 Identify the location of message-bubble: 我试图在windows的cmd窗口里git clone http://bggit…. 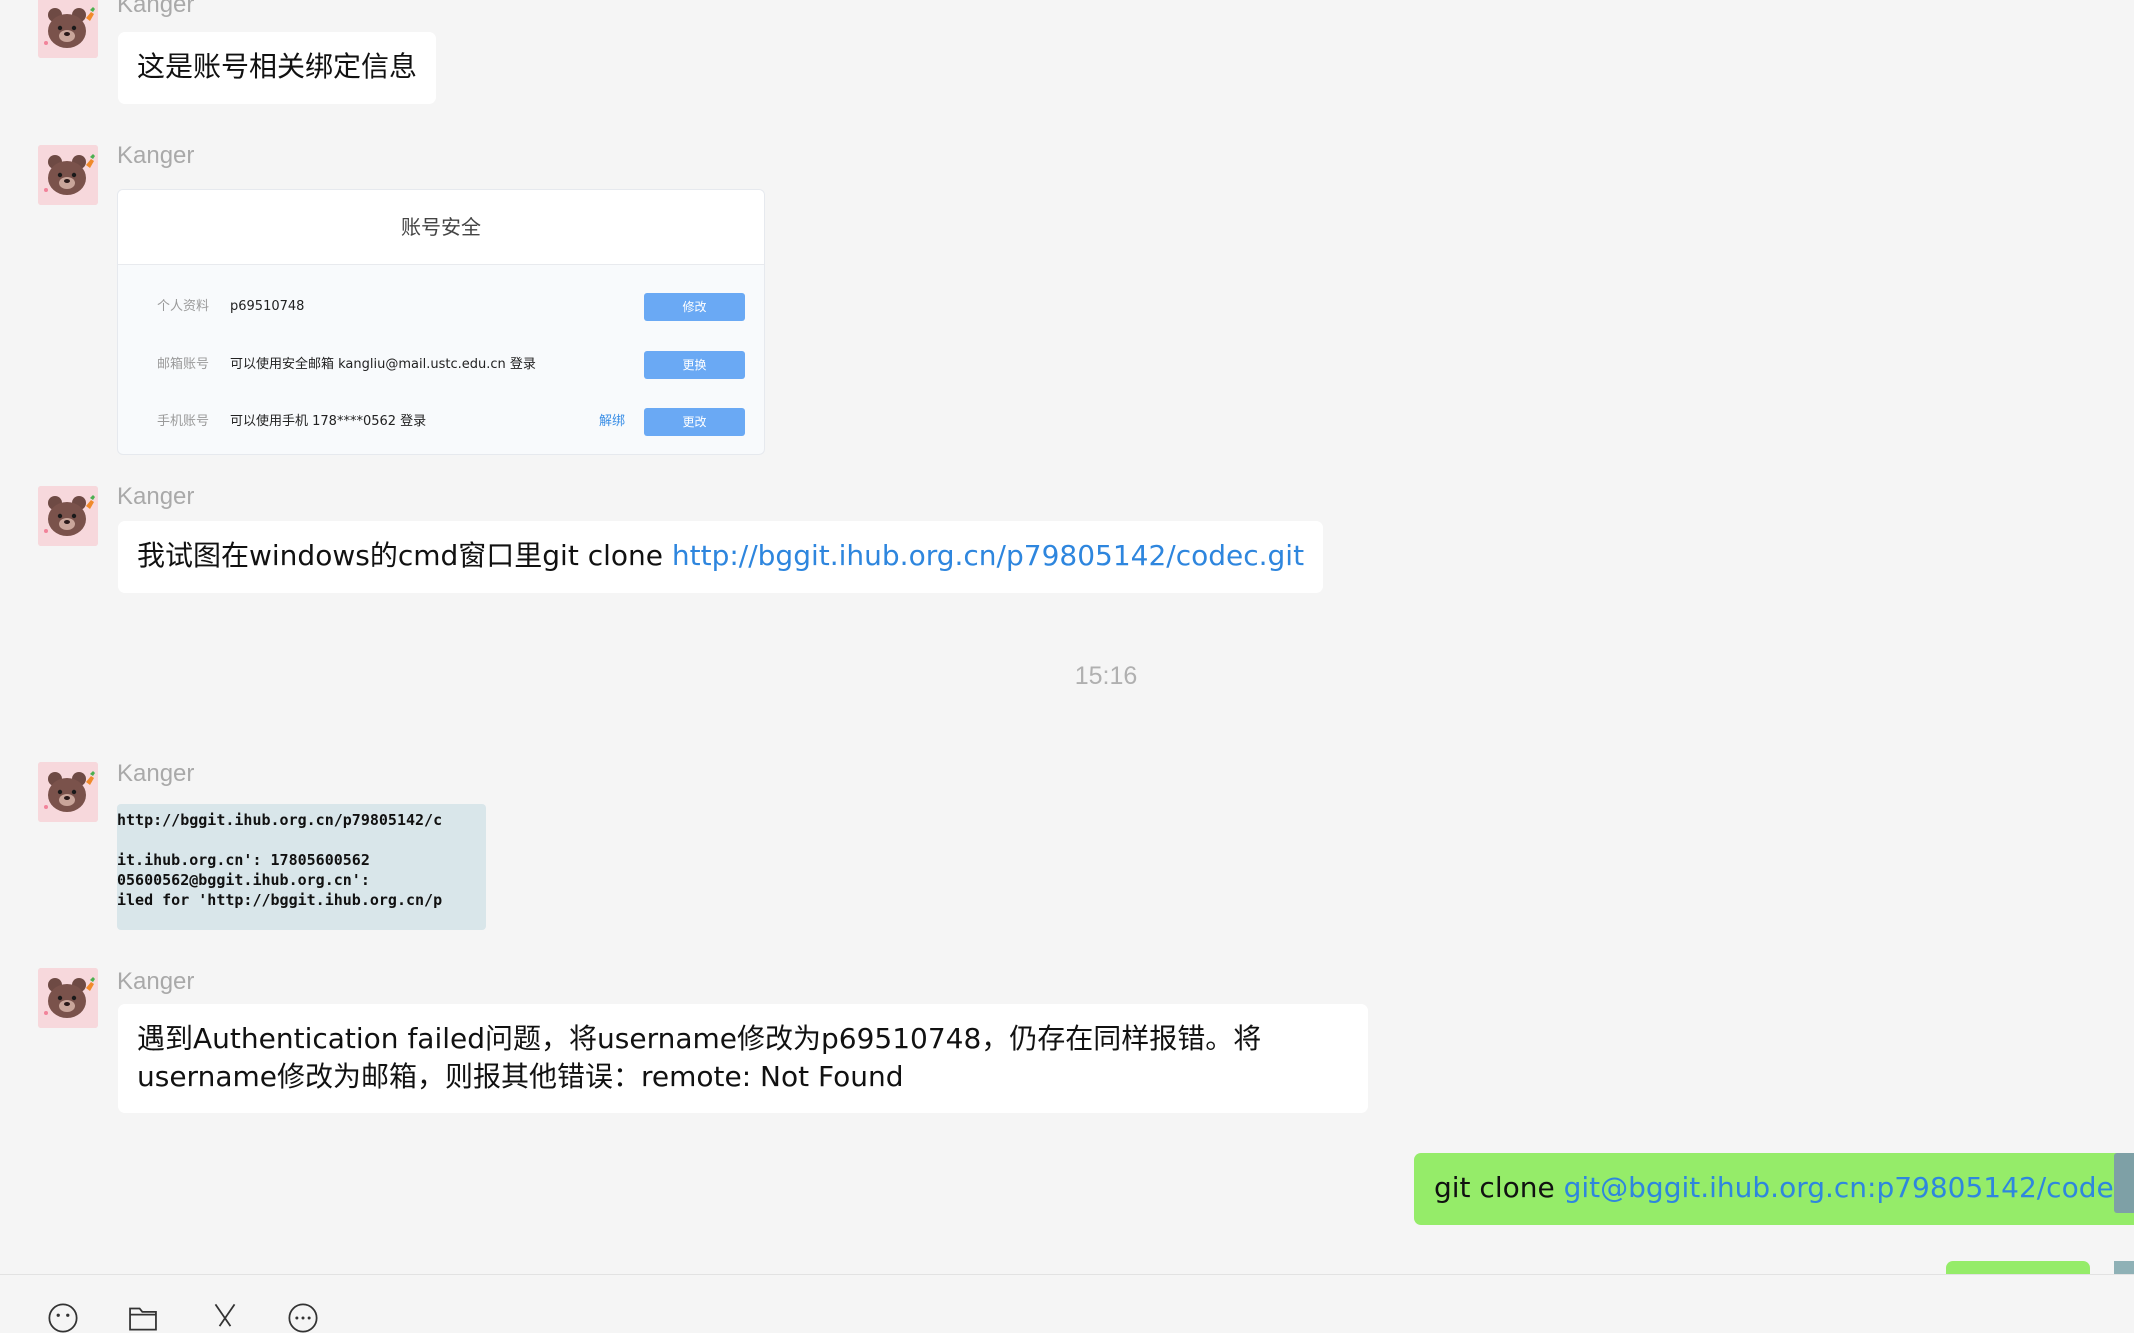
(721, 557).